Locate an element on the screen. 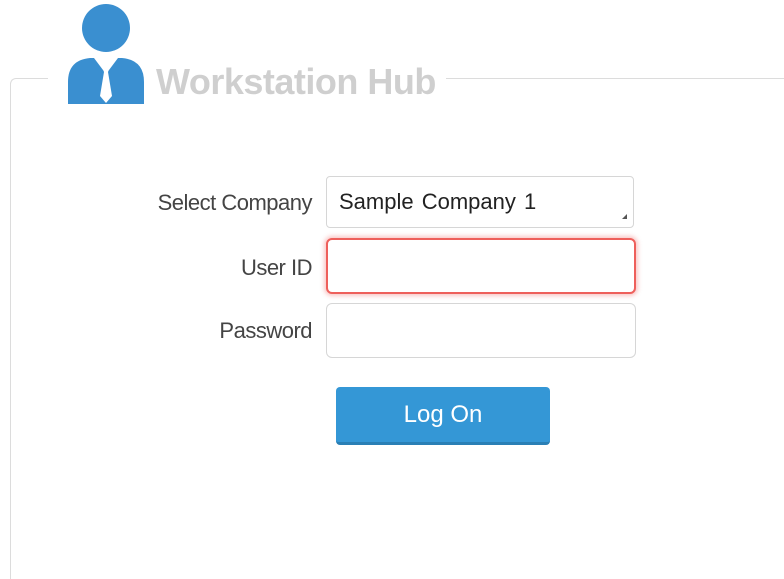  company-select: Sample Company 1 is located at coordinates (480, 202).